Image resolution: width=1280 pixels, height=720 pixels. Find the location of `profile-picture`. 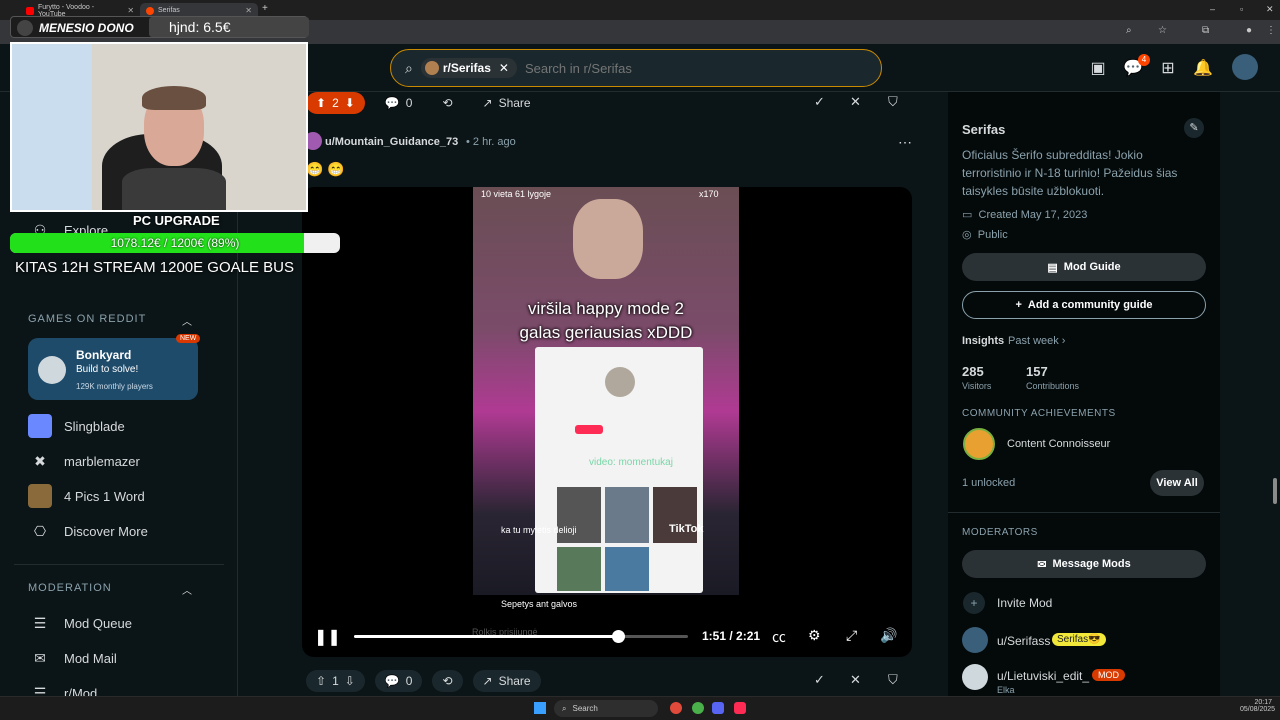

profile-picture is located at coordinates (620, 382).